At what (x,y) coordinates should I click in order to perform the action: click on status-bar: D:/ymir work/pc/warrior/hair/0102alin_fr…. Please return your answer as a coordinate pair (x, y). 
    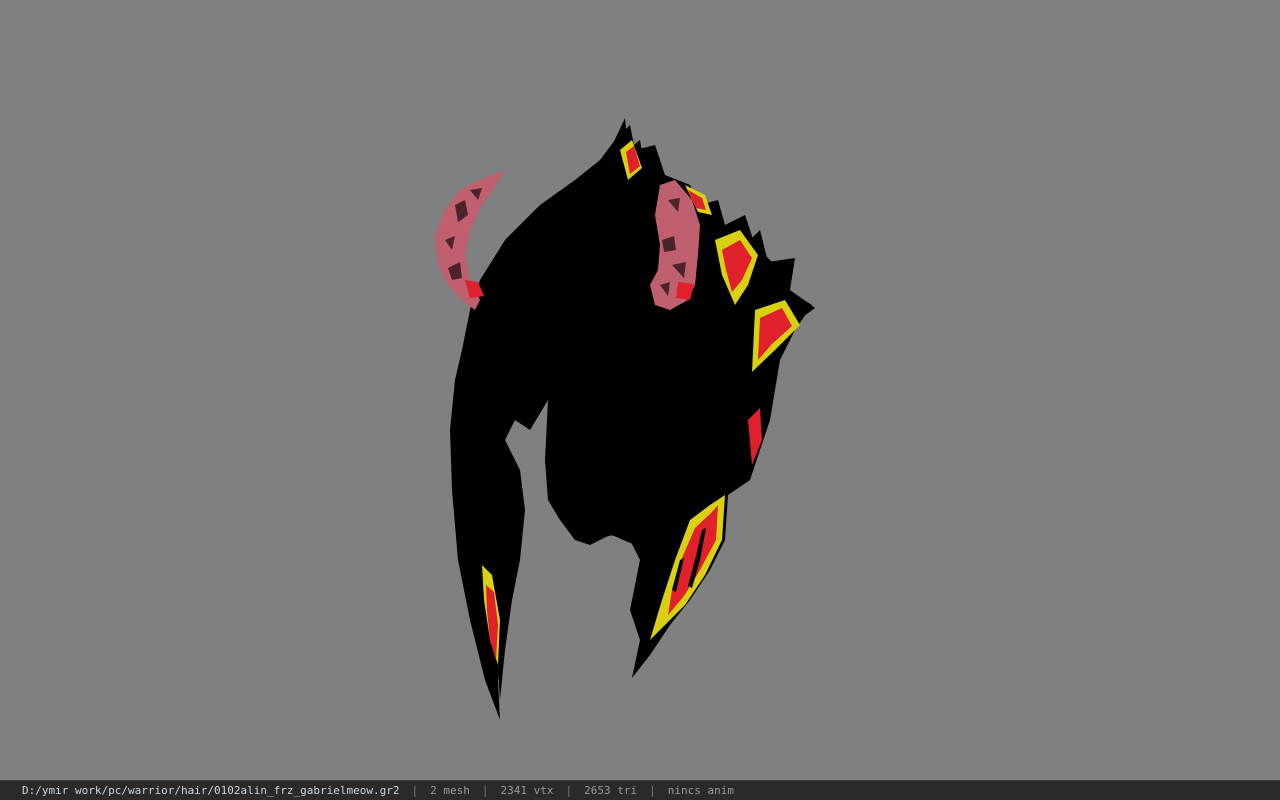
    Looking at the image, I should click on (640, 790).